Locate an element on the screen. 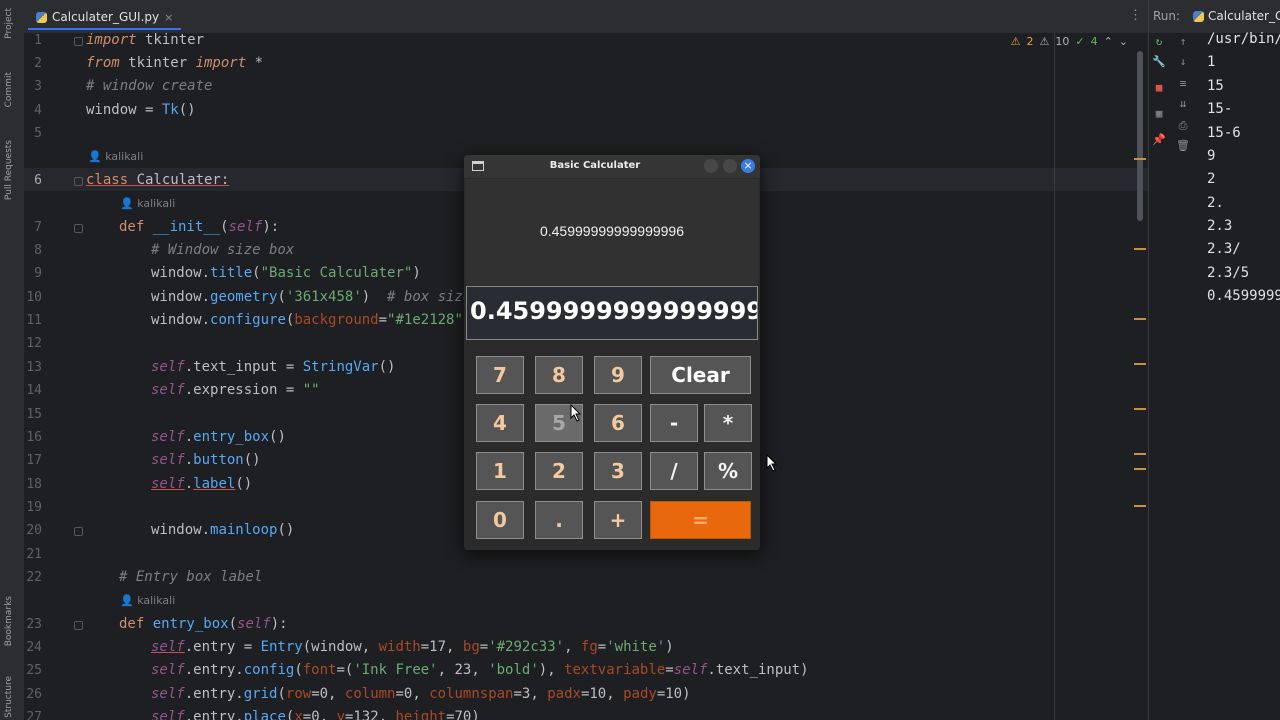 The width and height of the screenshot is (1280, 720). chevron-up-icon: ⌃ is located at coordinates (1108, 41).